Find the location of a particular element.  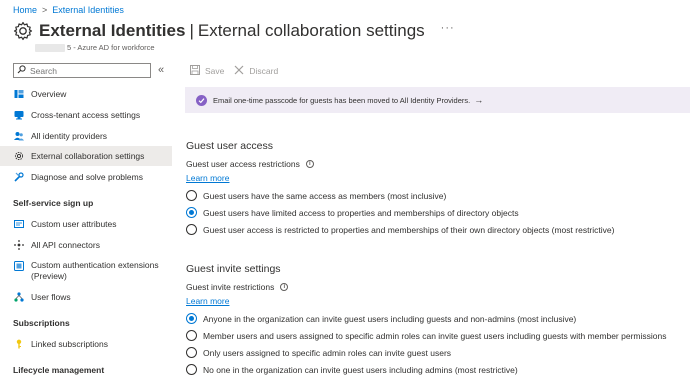

sidebar-item-diagnose: Diagnose and solve problems is located at coordinates (86, 177).